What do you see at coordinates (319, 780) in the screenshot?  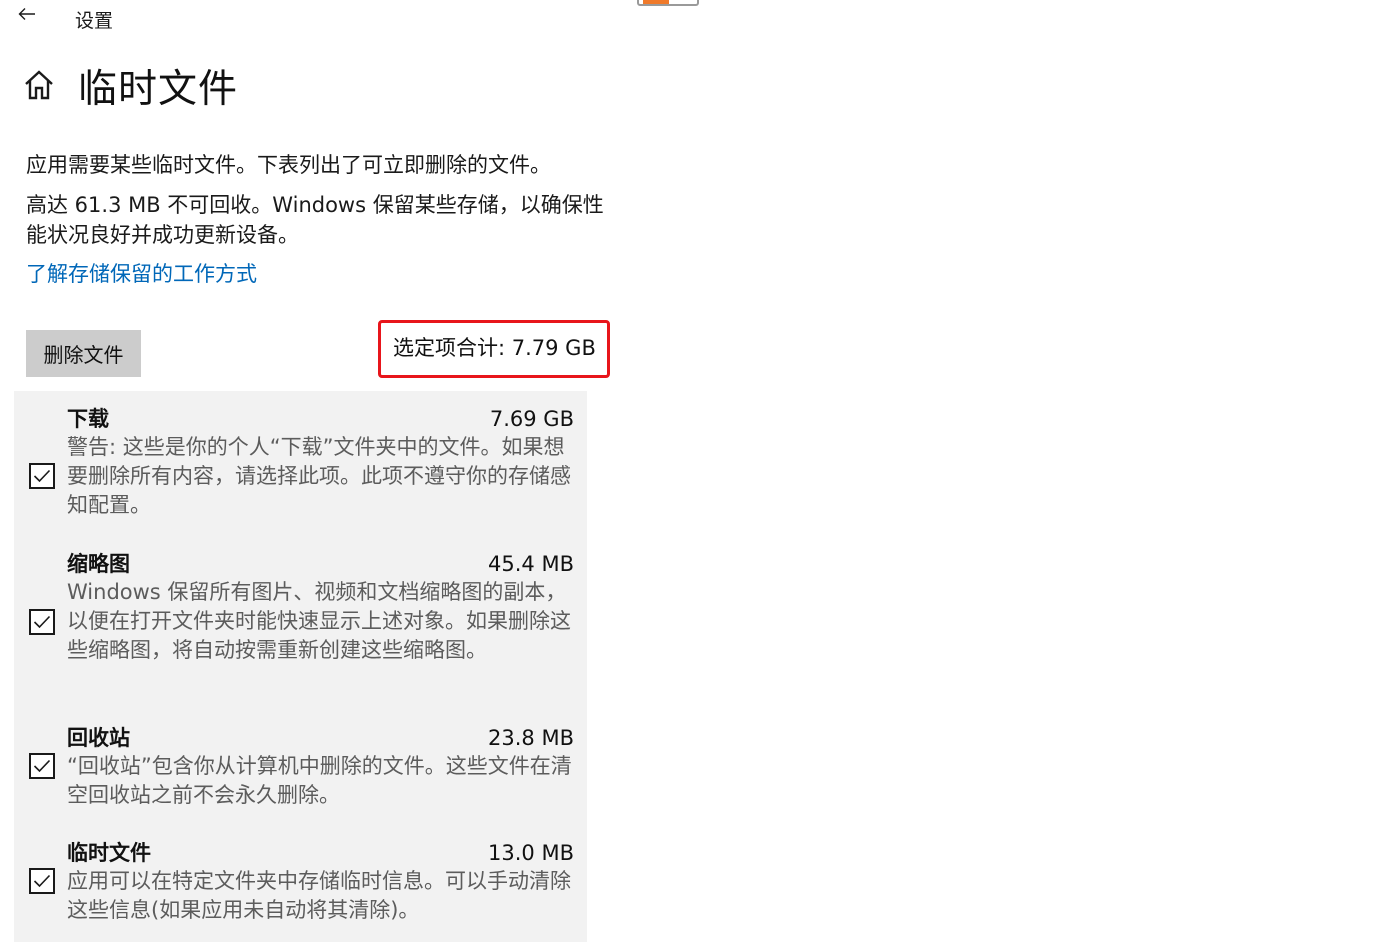 I see `item-description: “回收站”包含你从计算机中删除的文件。这些文件在清空回收站之前不会永久删除。` at bounding box center [319, 780].